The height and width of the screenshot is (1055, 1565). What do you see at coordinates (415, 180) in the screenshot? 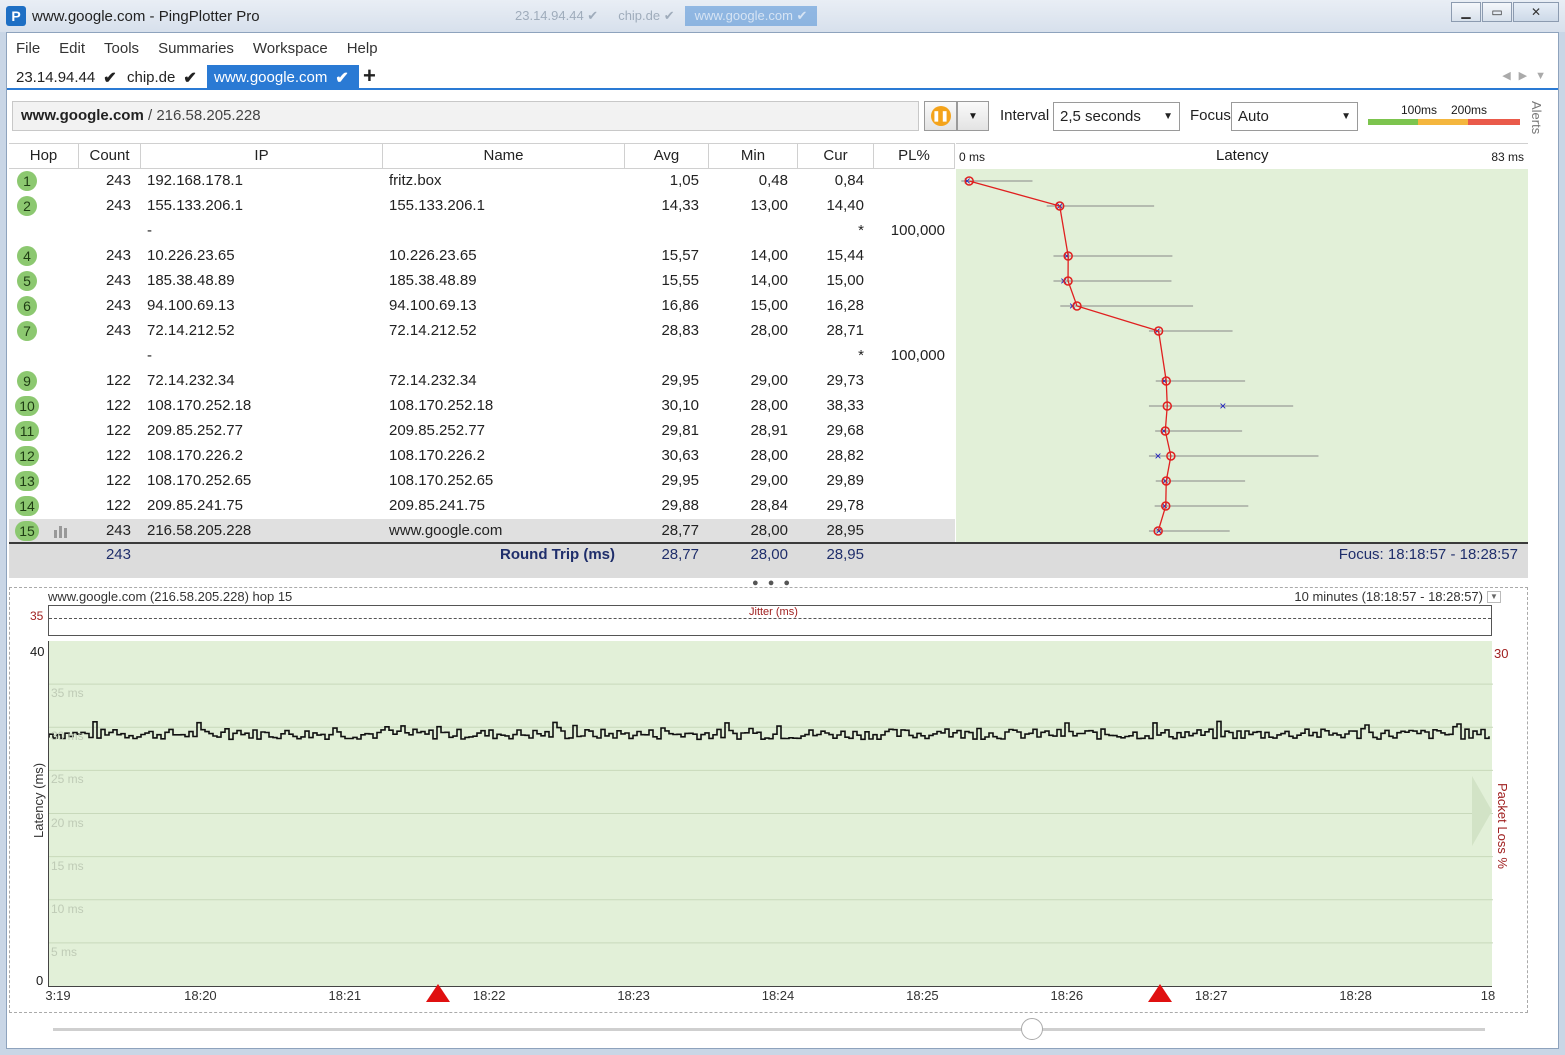
I see `cell-name: fritz.box` at bounding box center [415, 180].